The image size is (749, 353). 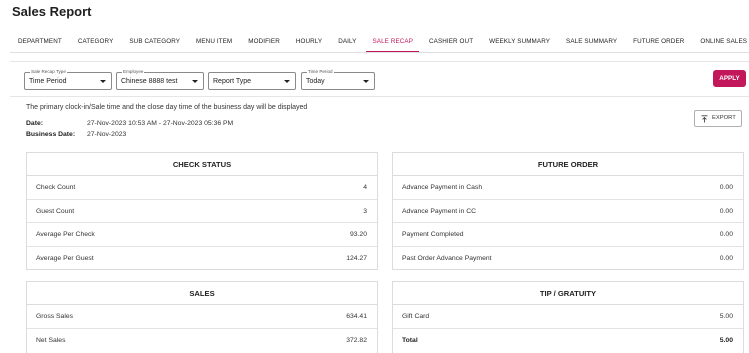 I want to click on time-period-label: Time Period, so click(x=320, y=71).